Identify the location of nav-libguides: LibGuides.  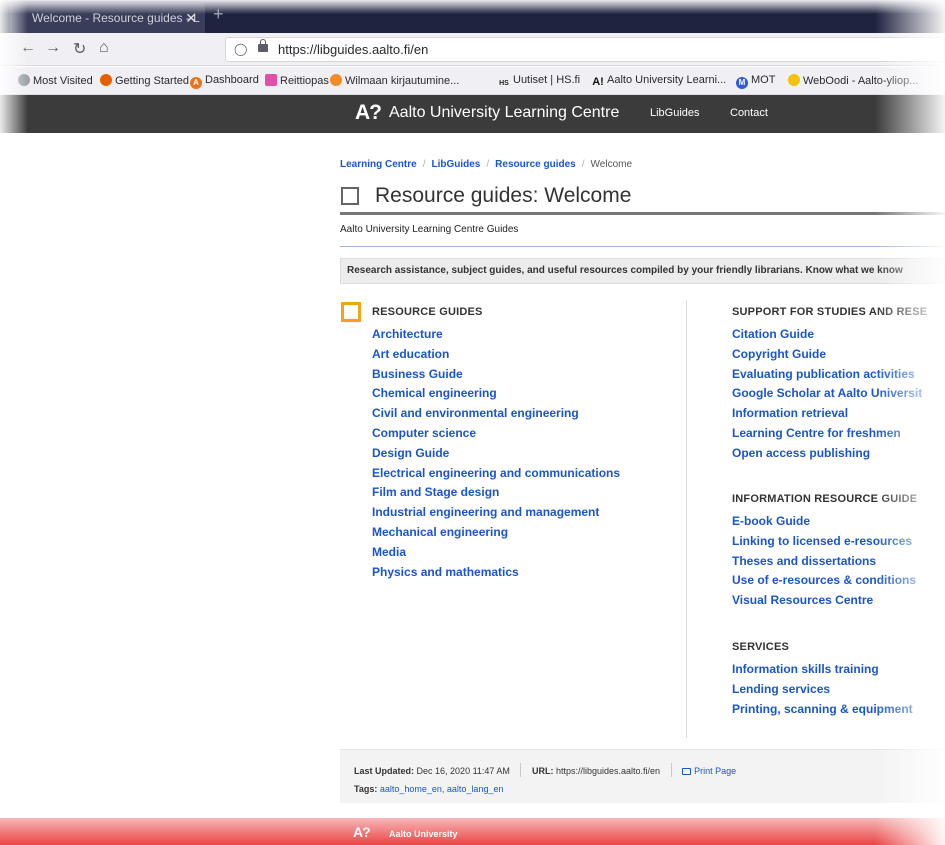
(675, 113).